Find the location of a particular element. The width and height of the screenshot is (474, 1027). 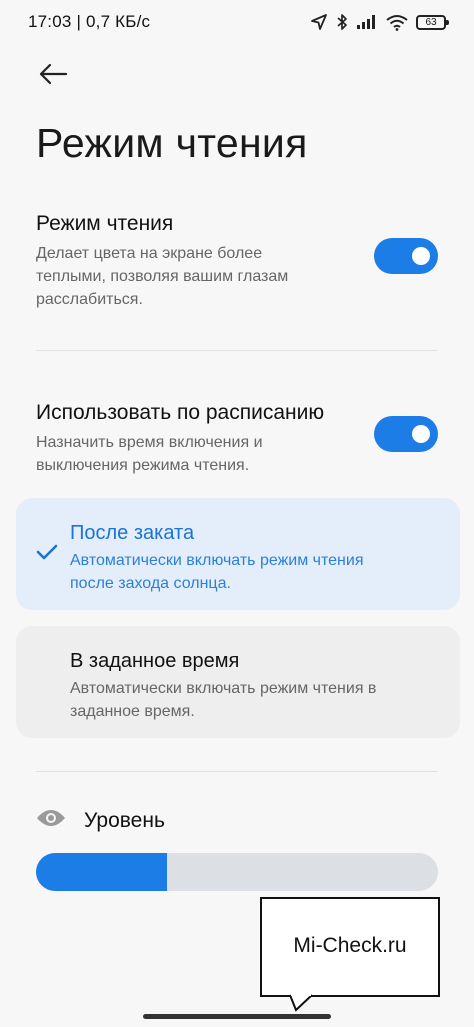

option-title: После заката is located at coordinates (132, 533).